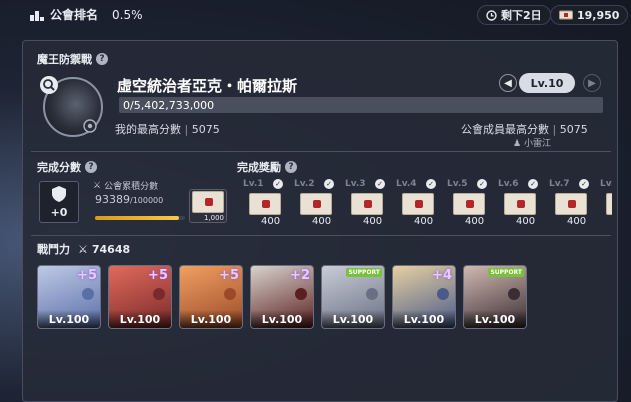 The width and height of the screenshot is (631, 402). I want to click on guild-best-member: ♟ 小雷江, so click(532, 144).